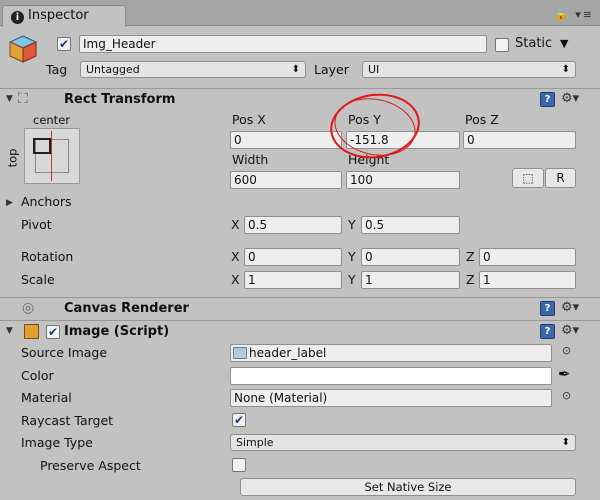 The width and height of the screenshot is (600, 500). I want to click on layer-dropdown: UI ⬍, so click(469, 69).